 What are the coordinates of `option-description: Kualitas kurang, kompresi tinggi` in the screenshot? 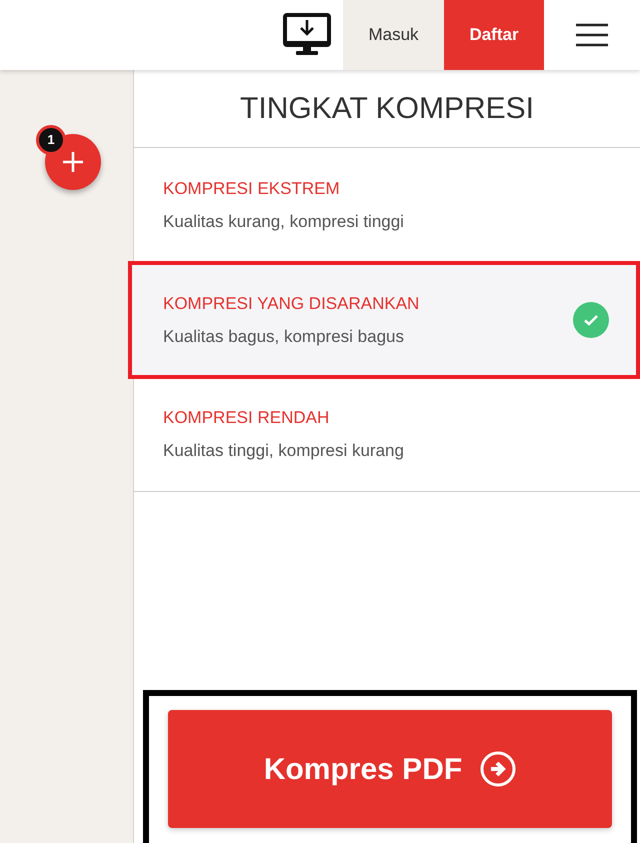 It's located at (284, 222).